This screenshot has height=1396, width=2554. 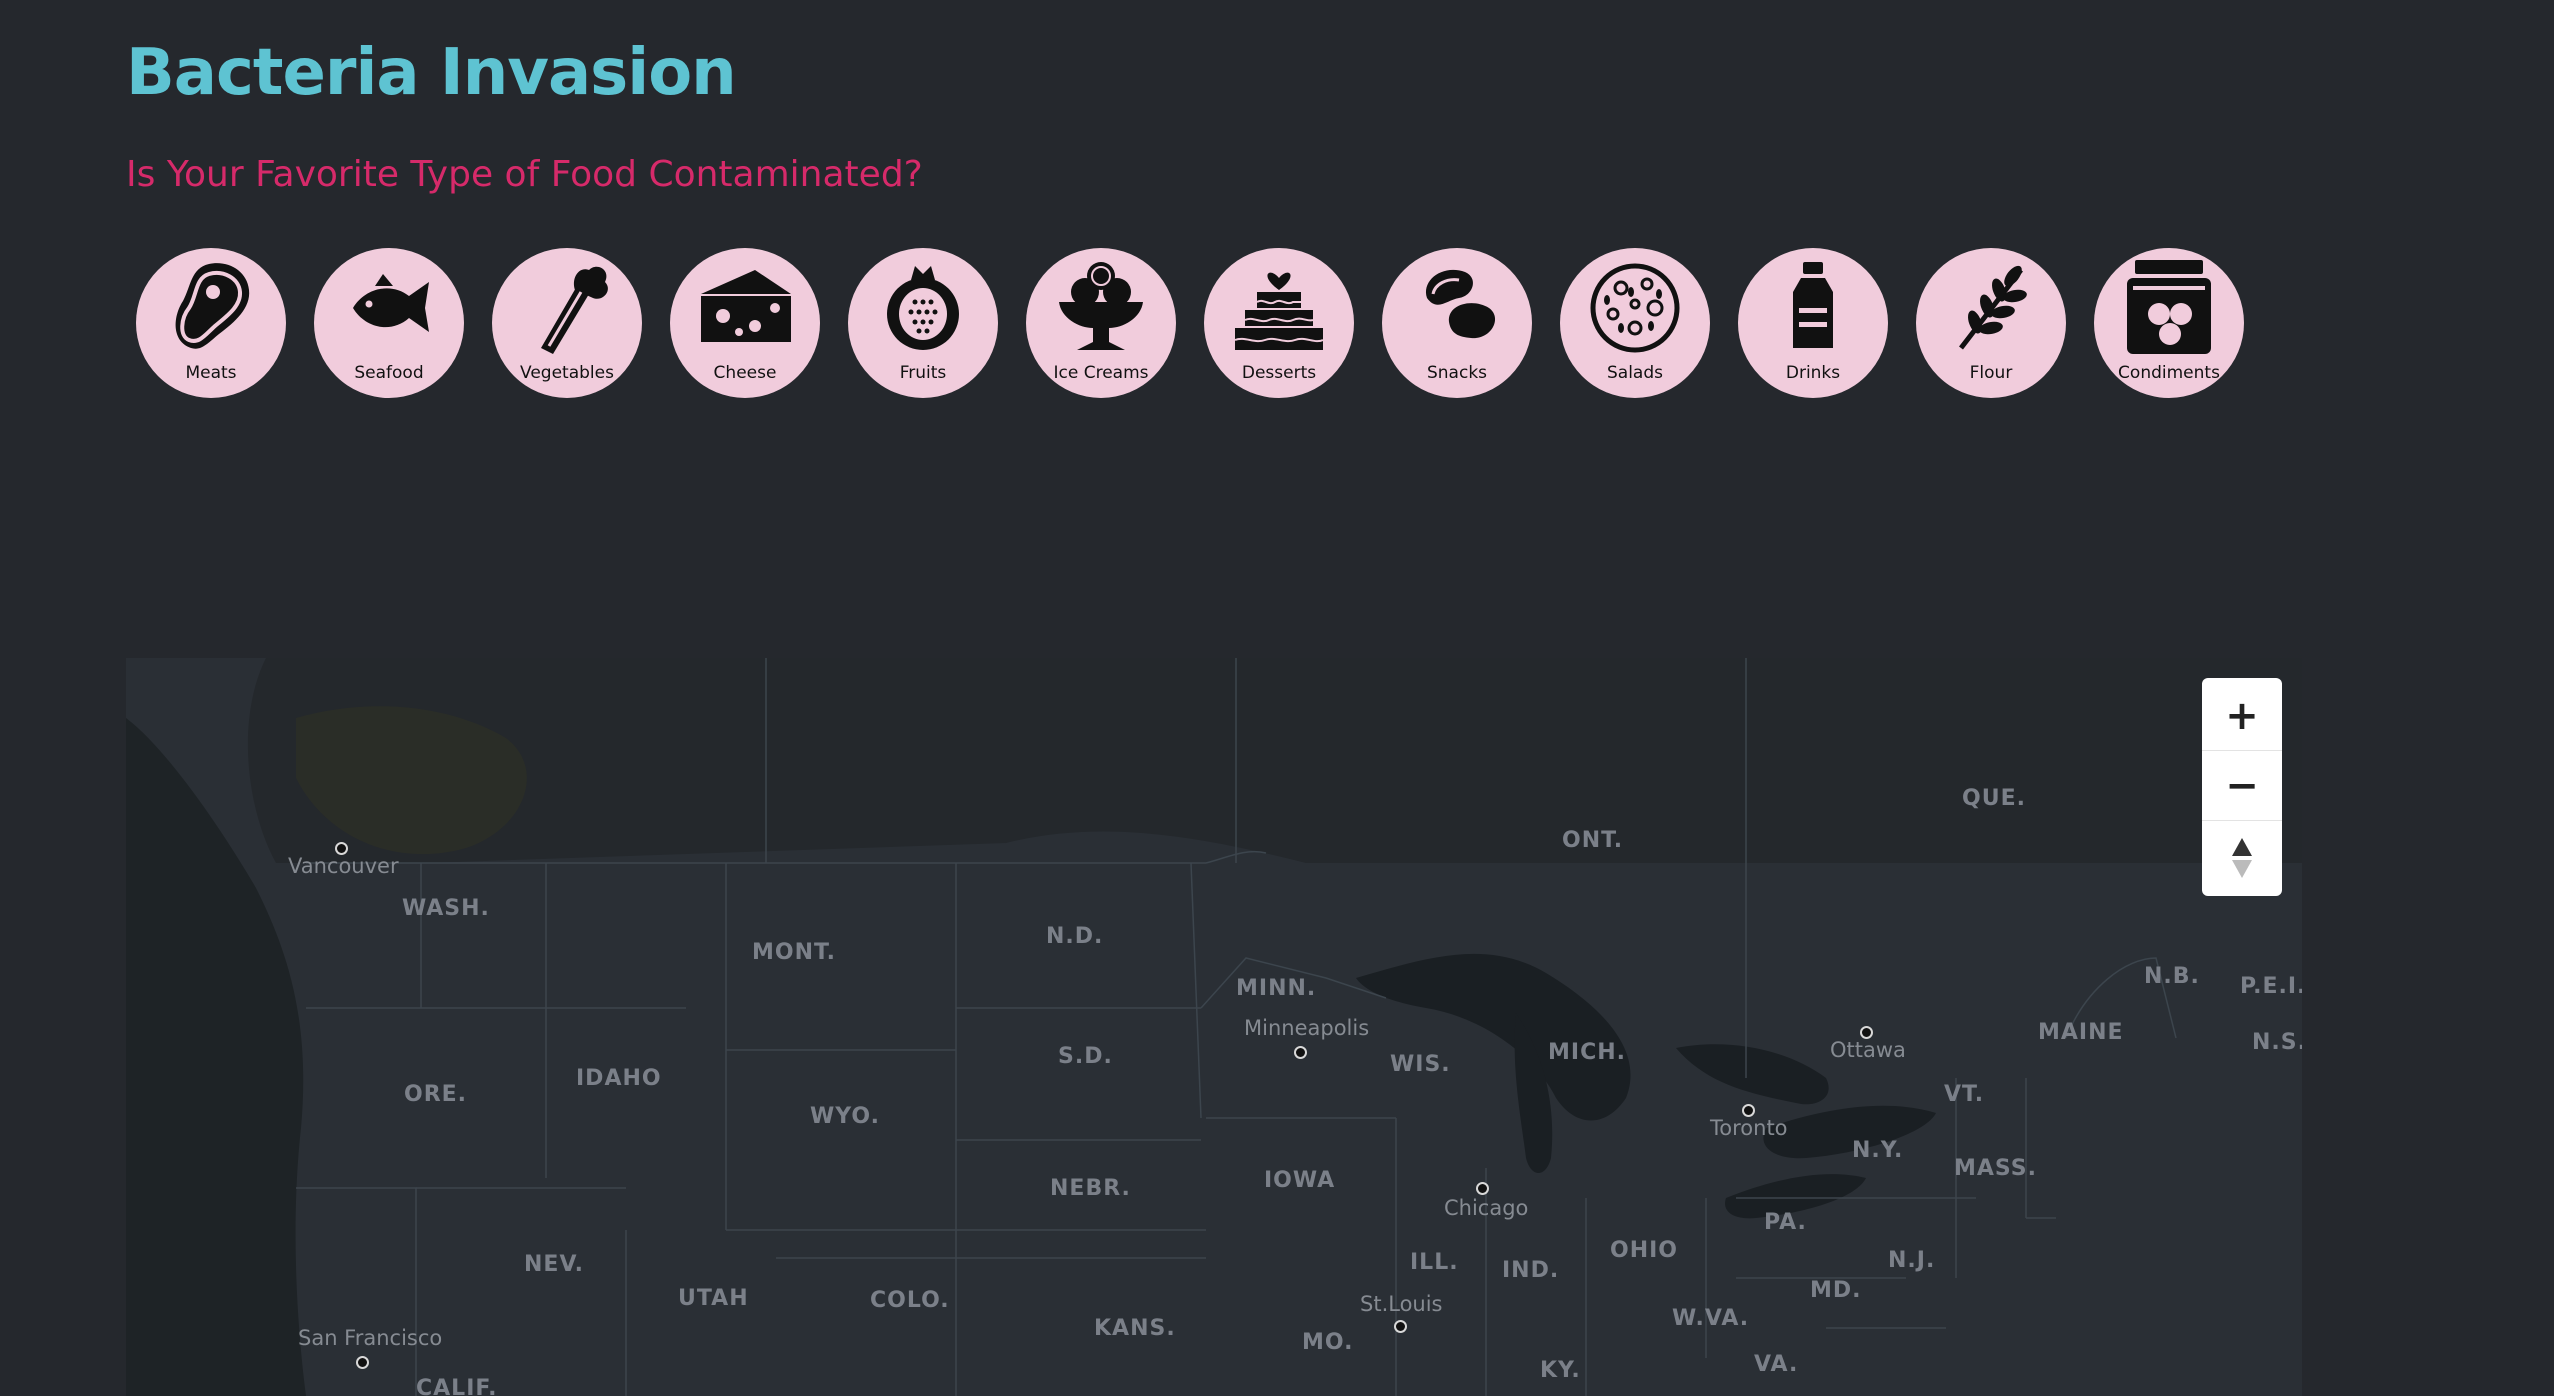 What do you see at coordinates (1307, 1028) in the screenshot?
I see `map-label-city: Minneapolis` at bounding box center [1307, 1028].